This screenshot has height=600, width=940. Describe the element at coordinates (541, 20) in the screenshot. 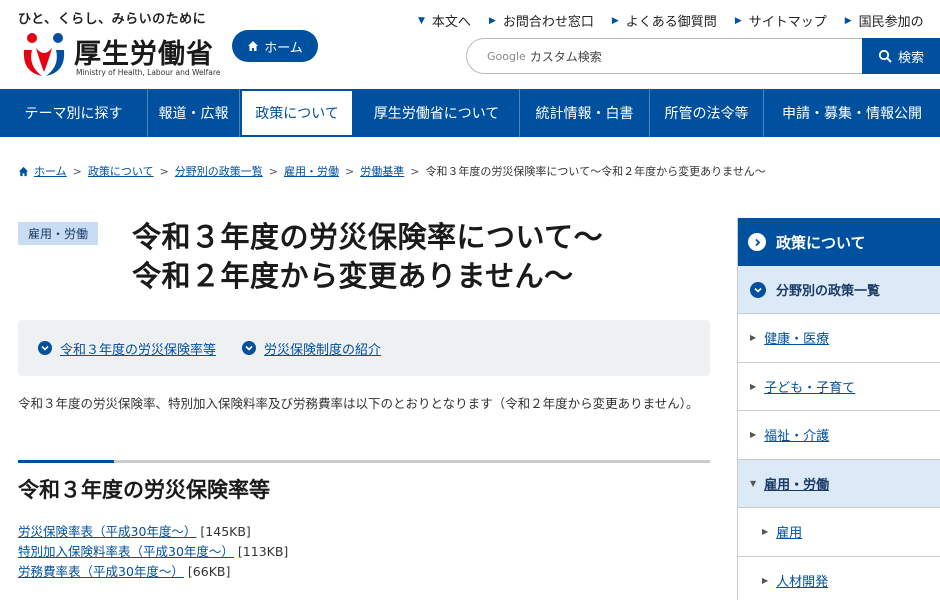

I see `util-link-contact: ▶ お問合わせ窓口` at that location.